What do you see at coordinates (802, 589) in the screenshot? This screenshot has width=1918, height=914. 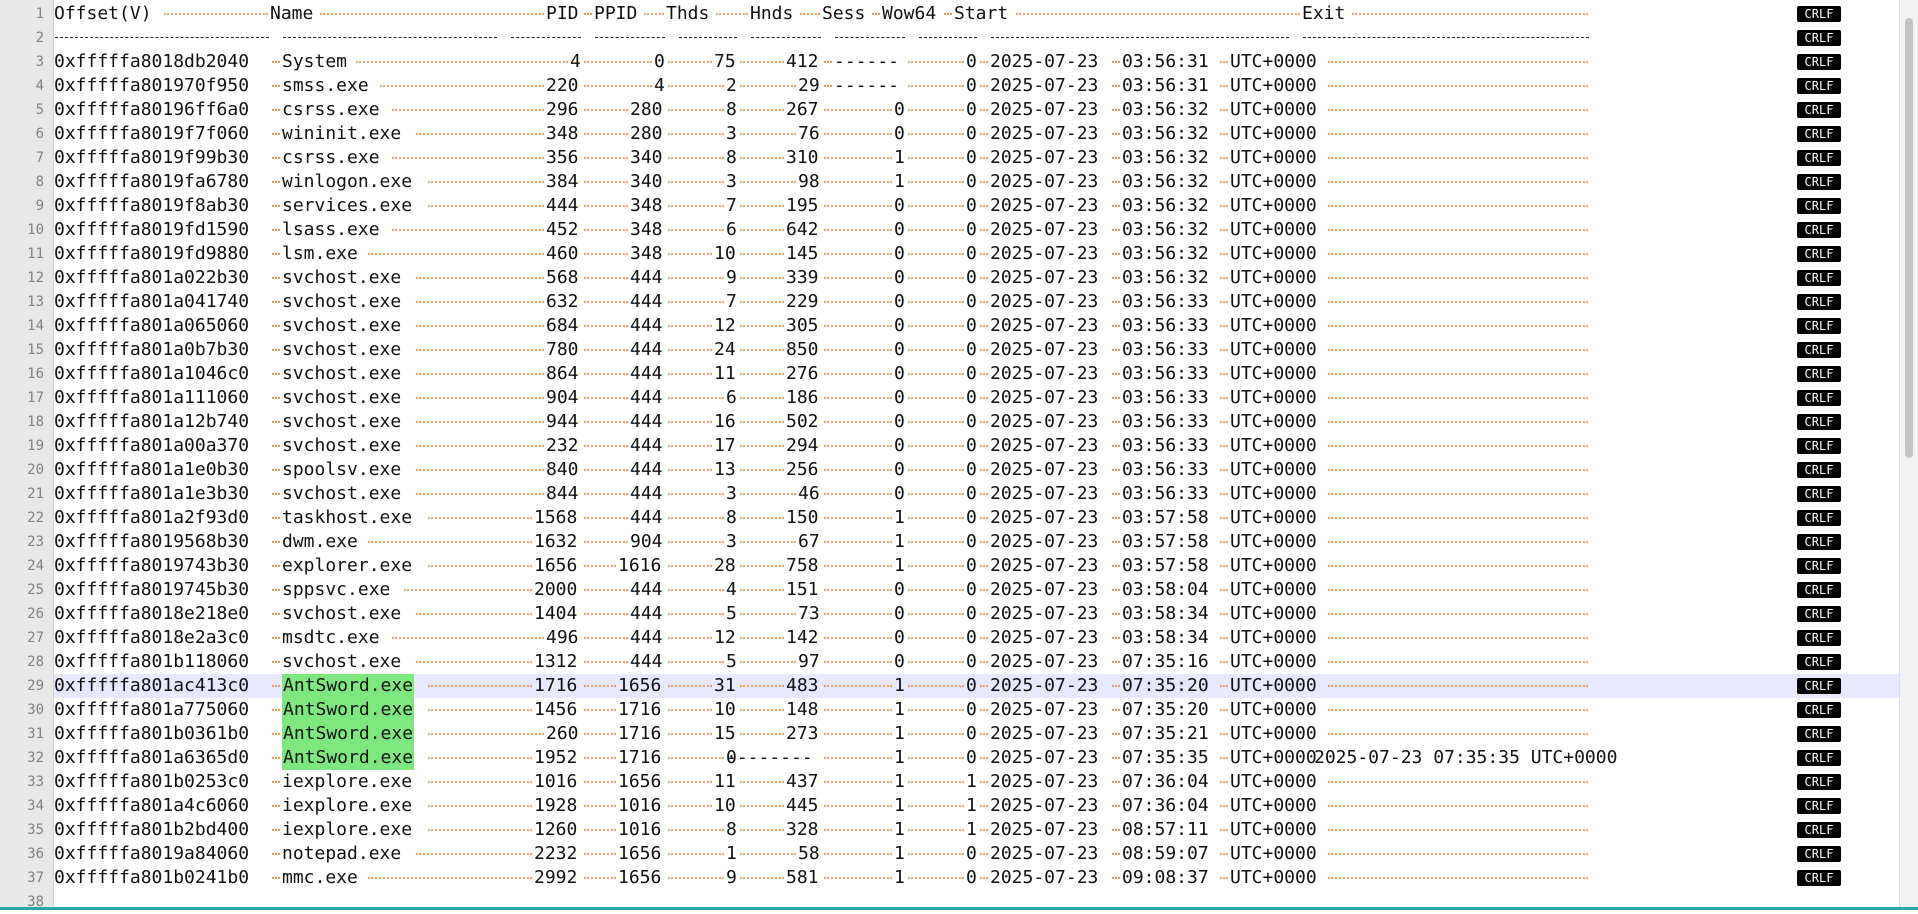 I see `handles-cell: 151` at bounding box center [802, 589].